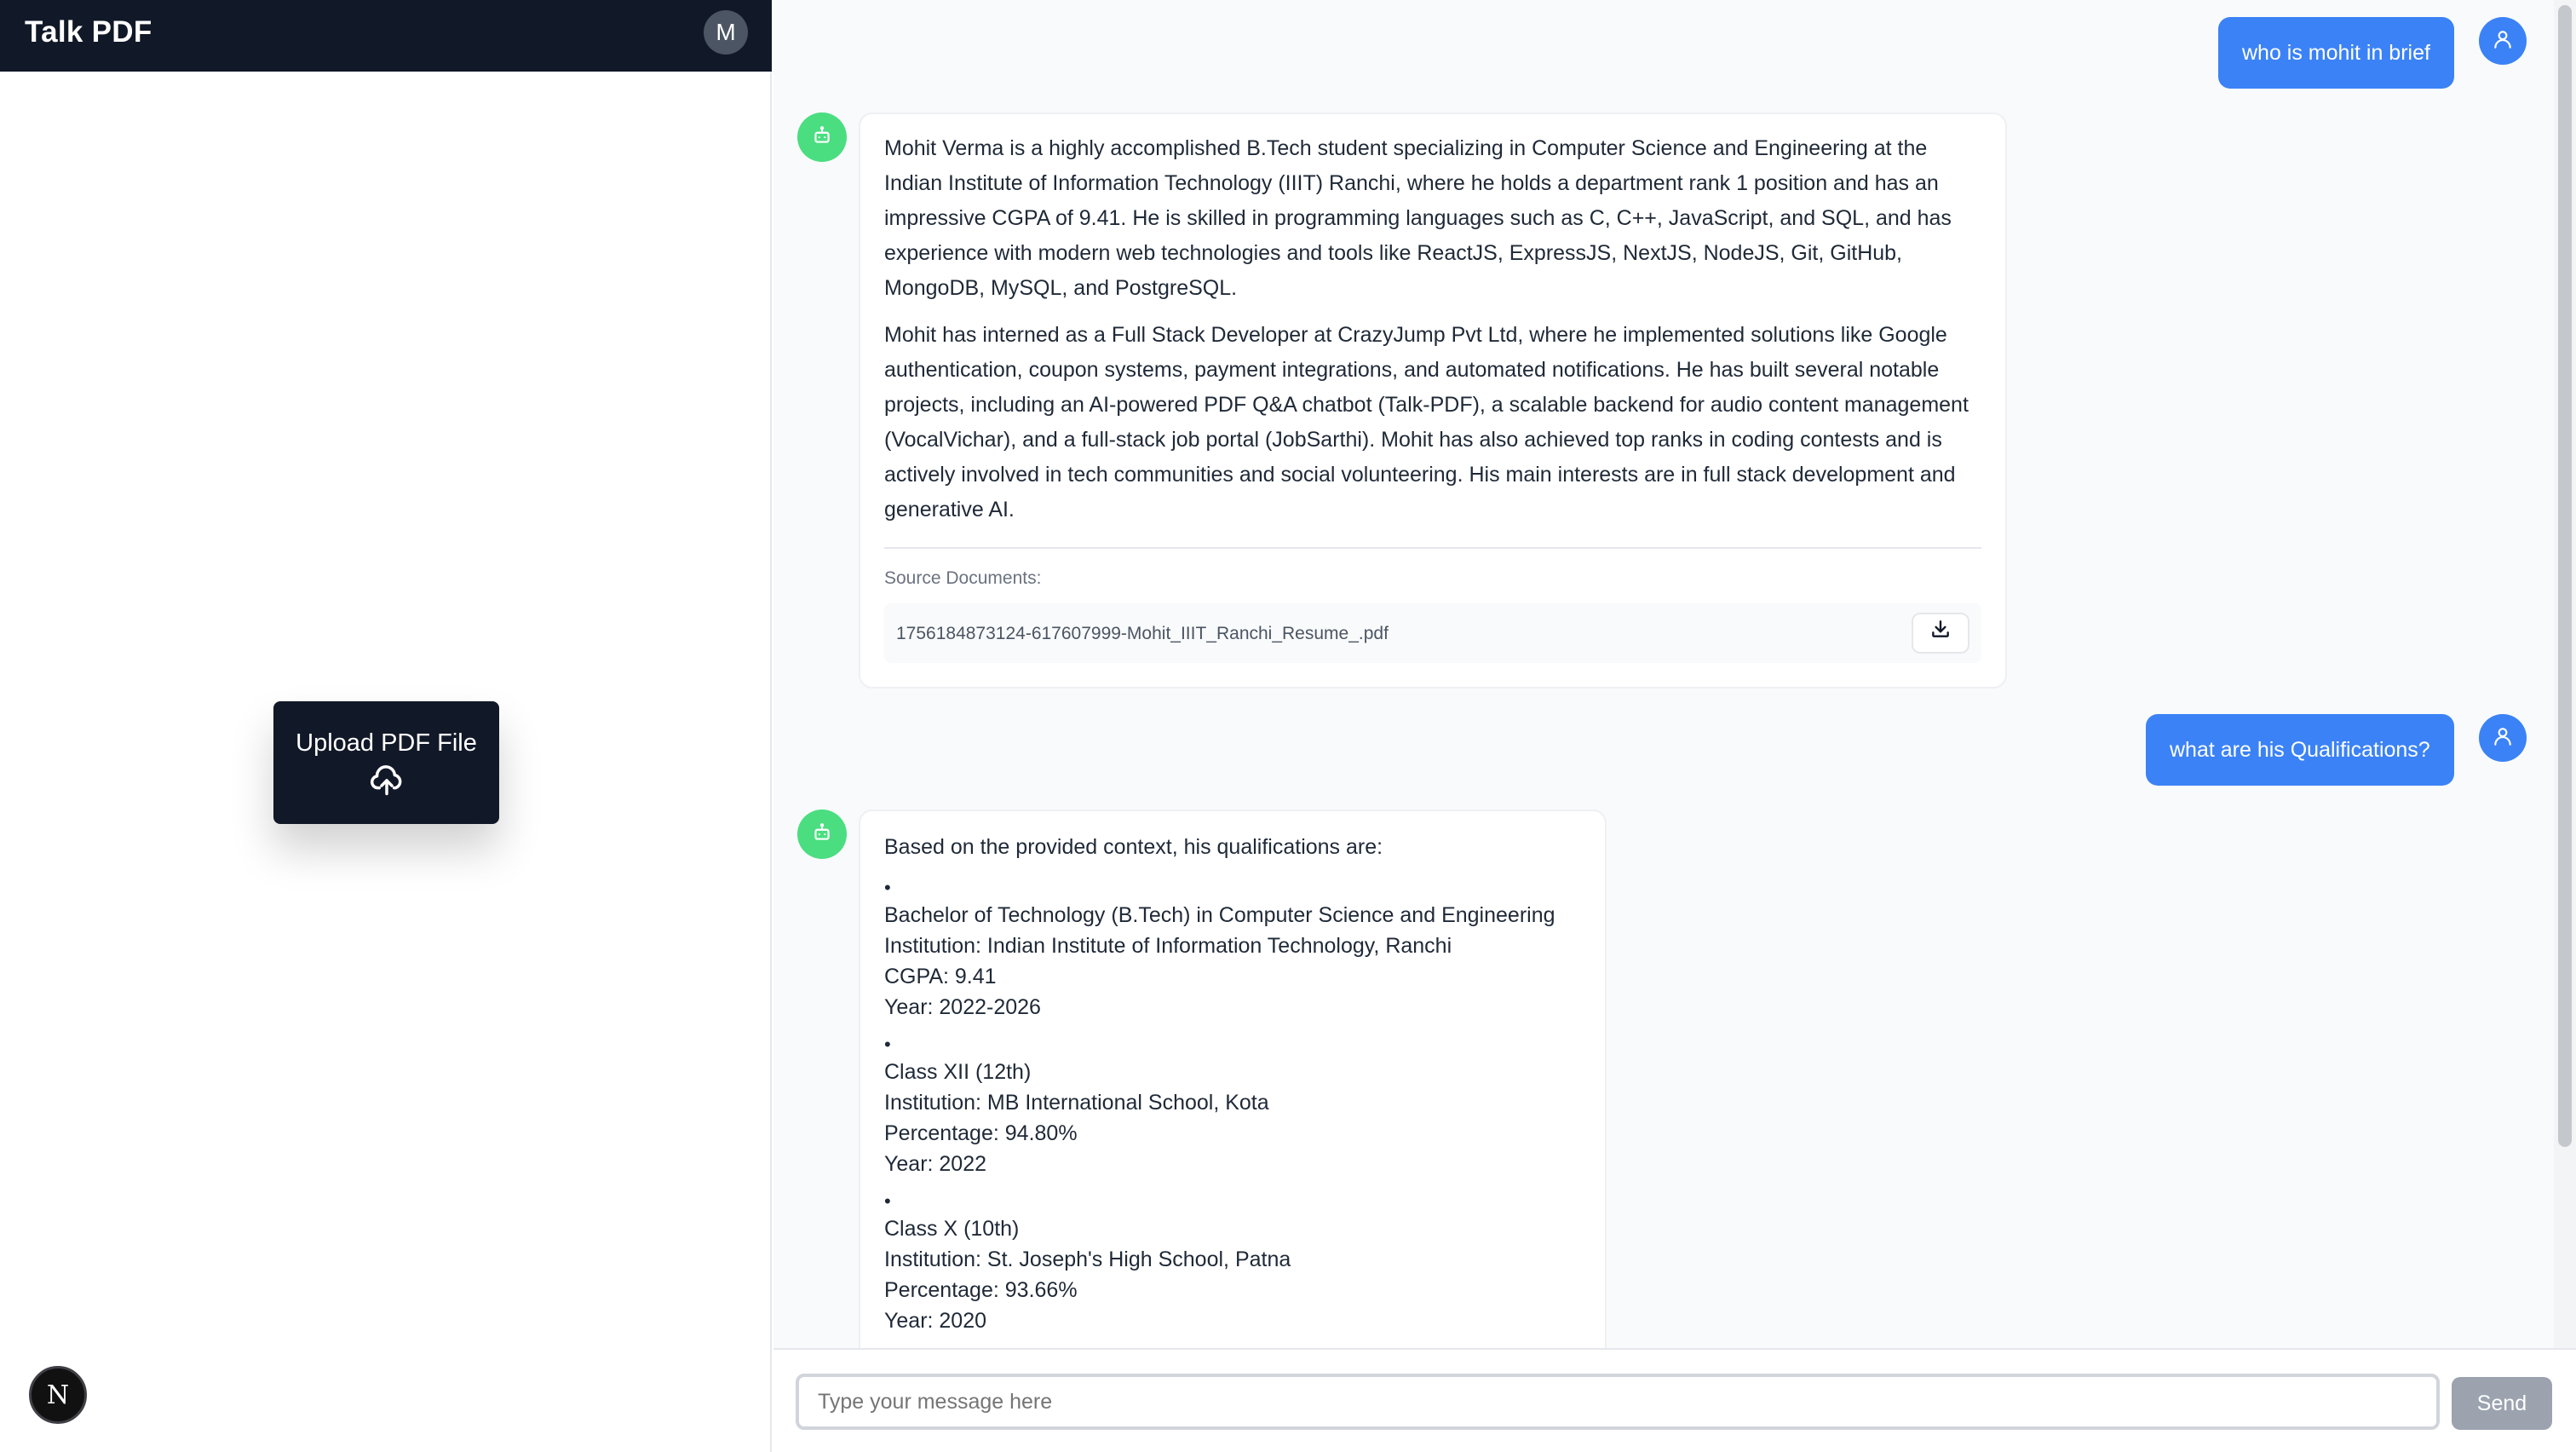 Image resolution: width=2576 pixels, height=1452 pixels. I want to click on send-button: Send, so click(2502, 1404).